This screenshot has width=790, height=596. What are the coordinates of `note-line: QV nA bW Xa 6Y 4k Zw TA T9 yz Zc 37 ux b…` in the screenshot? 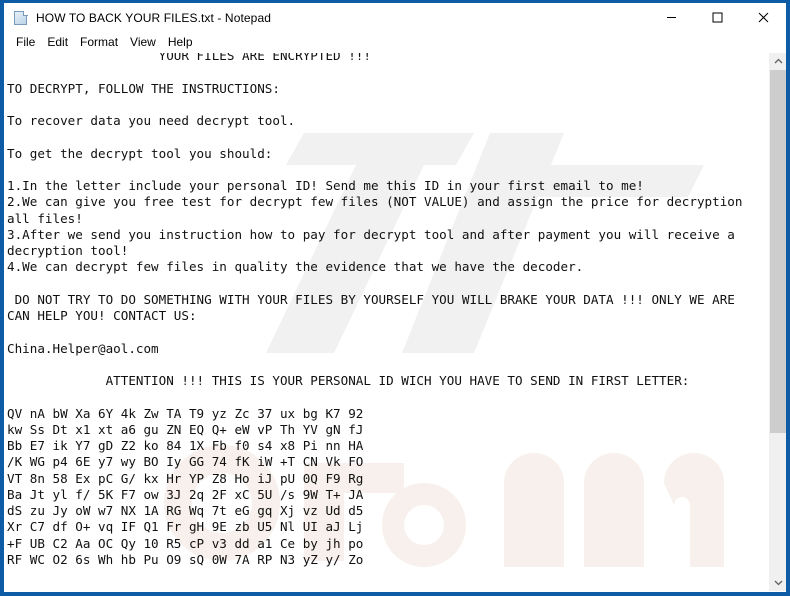 It's located at (185, 413).